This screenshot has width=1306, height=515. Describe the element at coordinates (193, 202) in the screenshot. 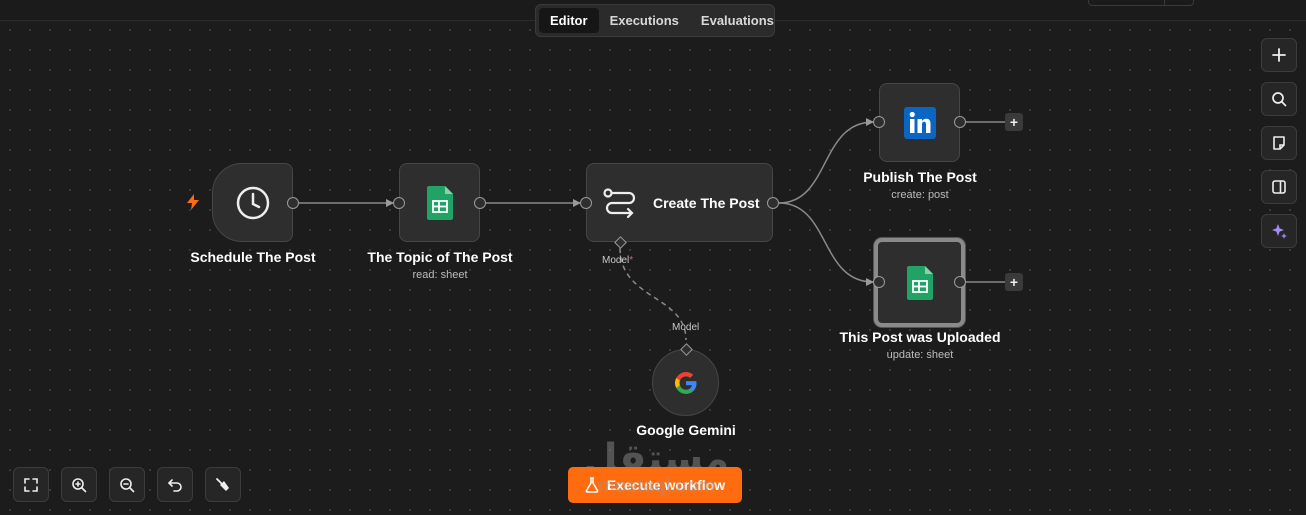

I see `trigger-bolt-icon` at that location.